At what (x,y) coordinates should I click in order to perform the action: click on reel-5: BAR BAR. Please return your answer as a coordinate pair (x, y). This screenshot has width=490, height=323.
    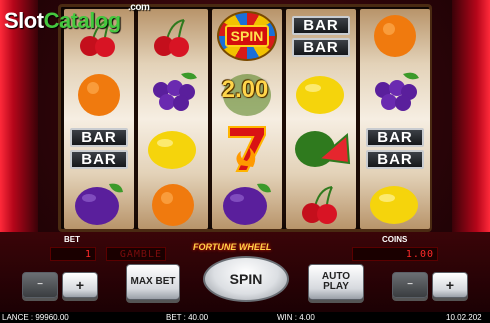
    Looking at the image, I should click on (395, 119).